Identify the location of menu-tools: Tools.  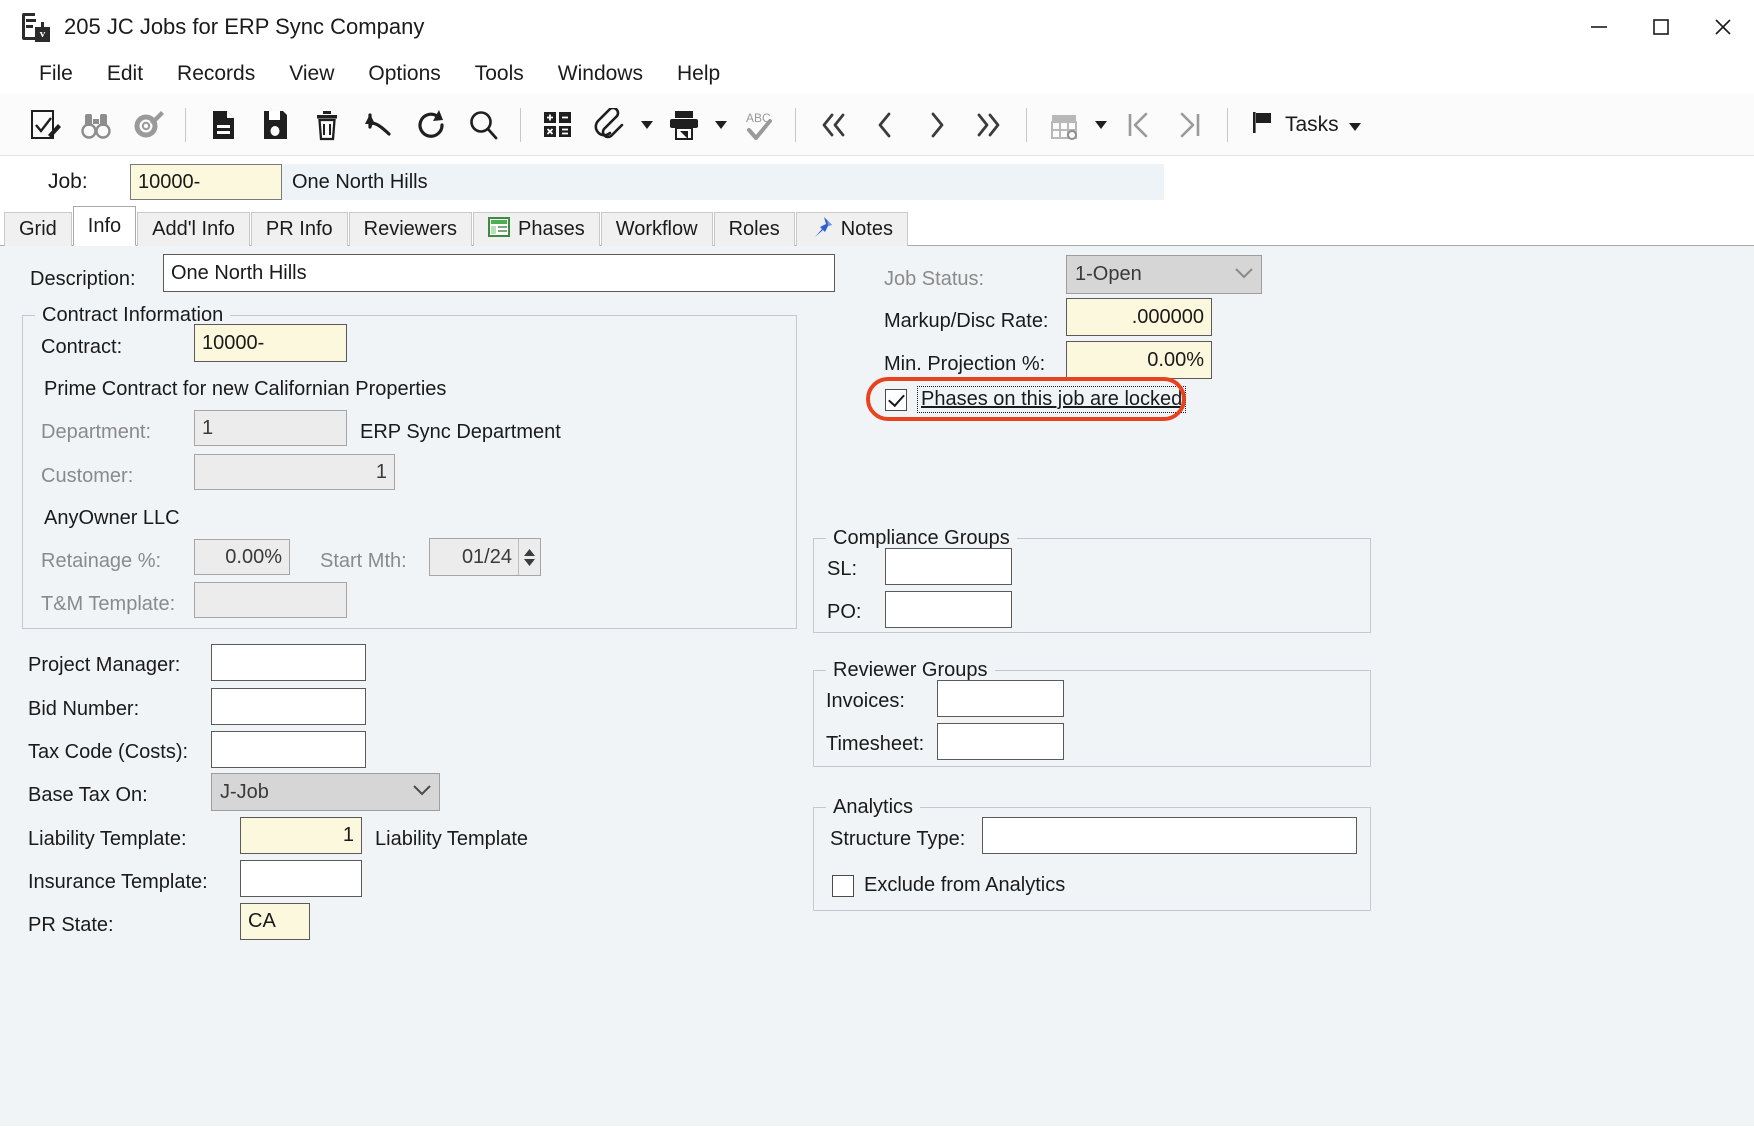
(499, 74).